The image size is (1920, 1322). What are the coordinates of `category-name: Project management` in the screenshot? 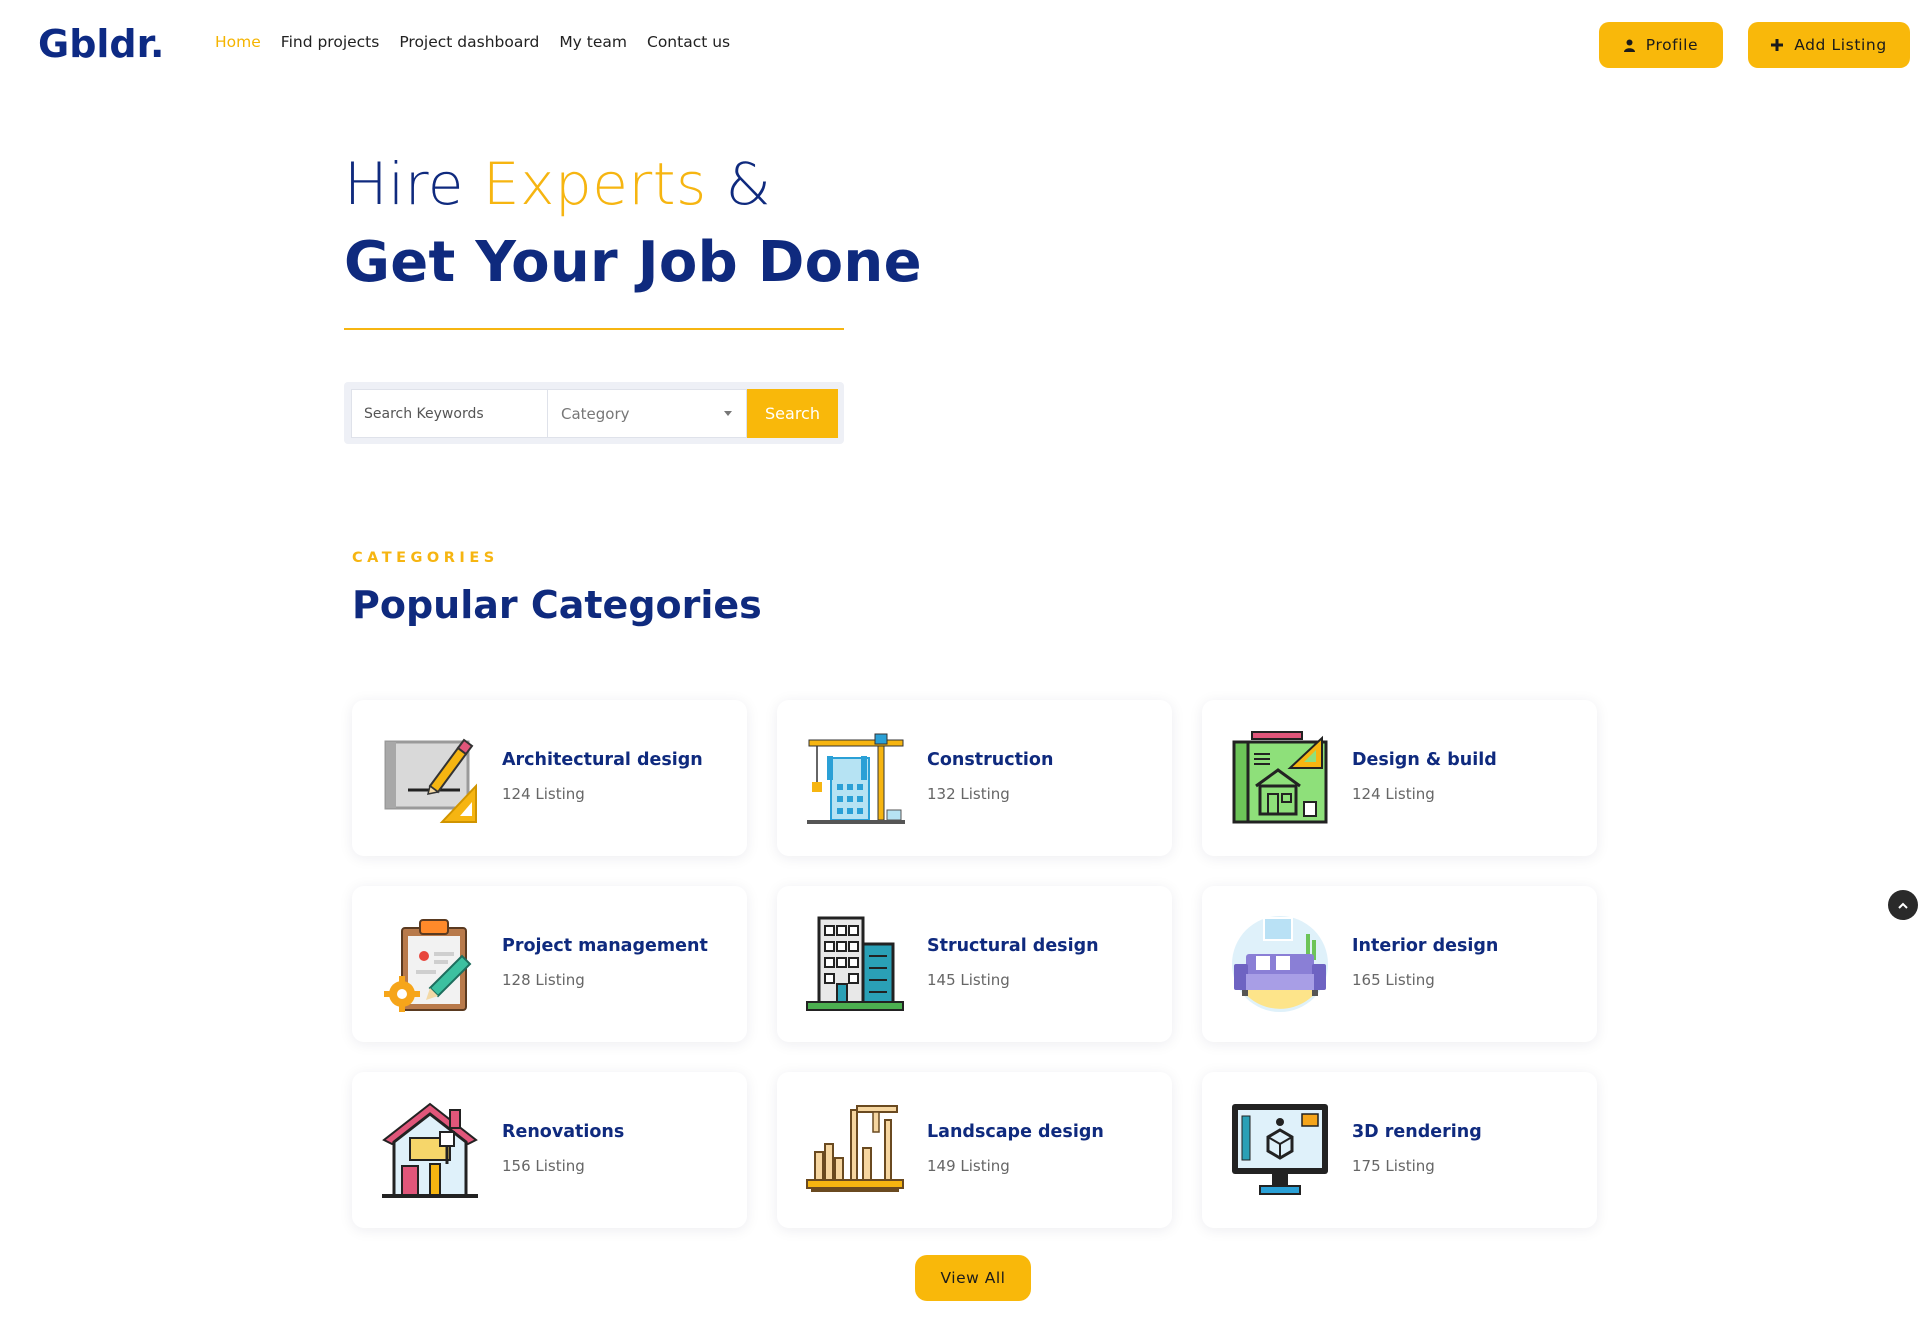 It's located at (605, 946).